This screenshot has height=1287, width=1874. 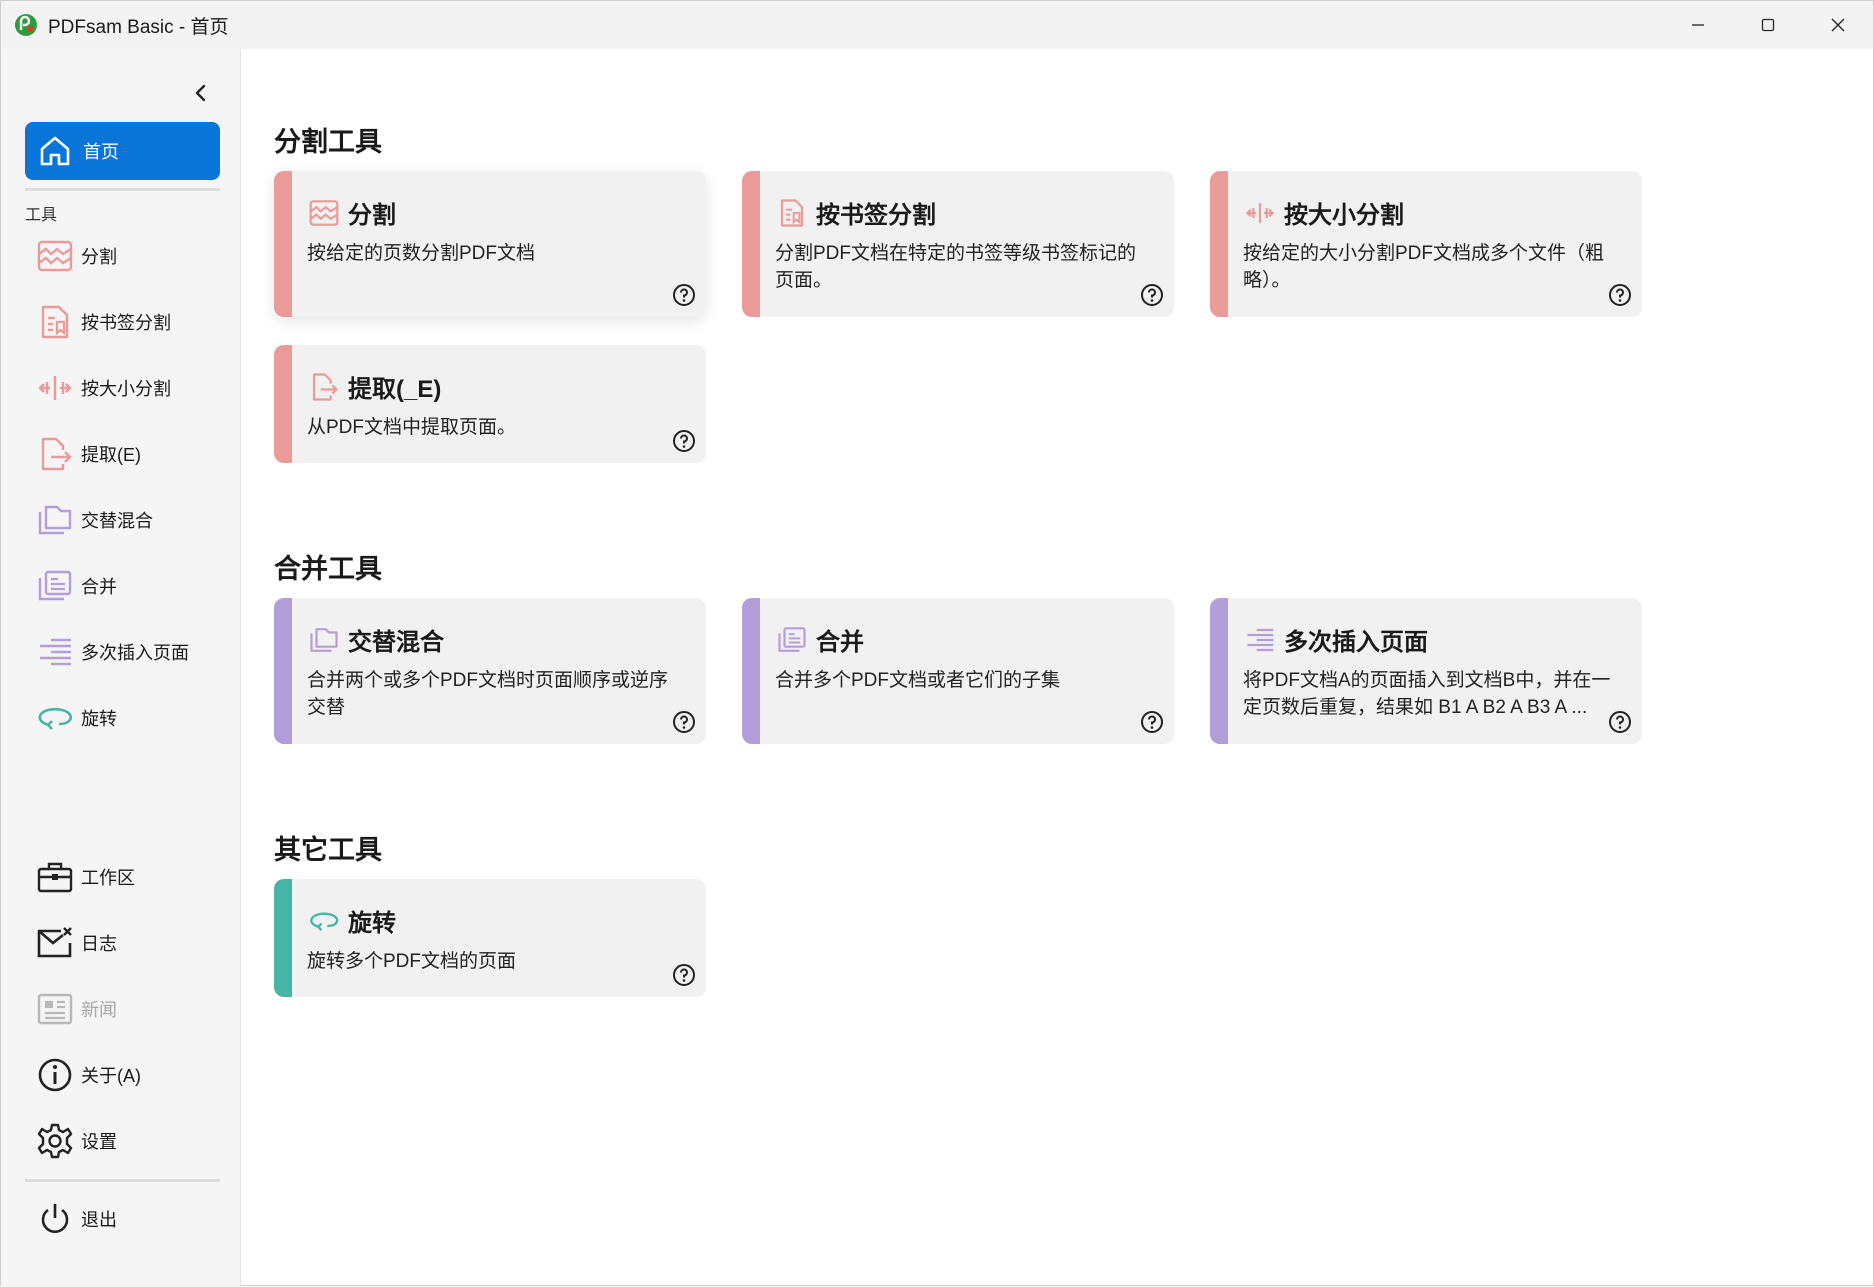 I want to click on maximize-button, so click(x=1768, y=25).